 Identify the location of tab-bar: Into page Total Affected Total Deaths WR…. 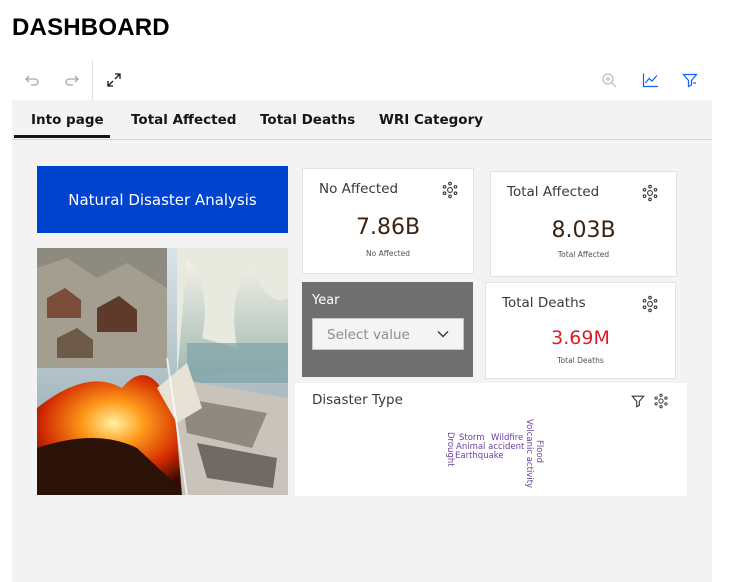
(362, 120).